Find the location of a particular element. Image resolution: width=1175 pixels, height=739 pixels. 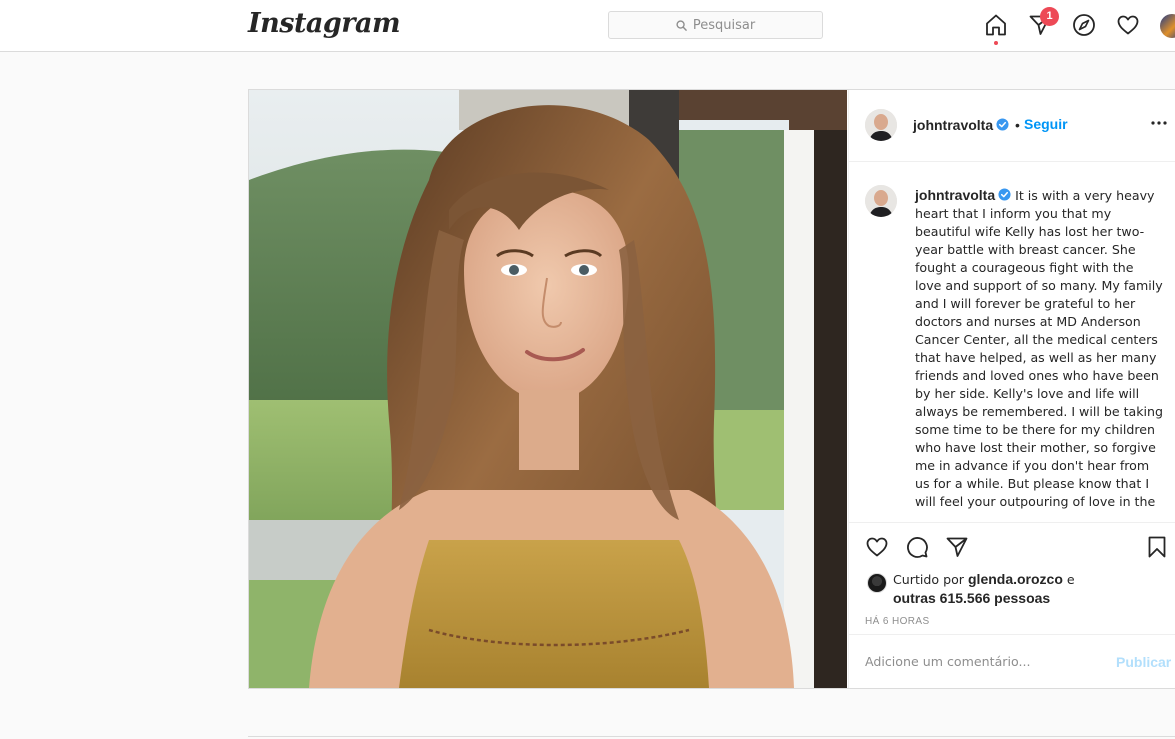

author-username-text: johntravolta is located at coordinates (953, 125).